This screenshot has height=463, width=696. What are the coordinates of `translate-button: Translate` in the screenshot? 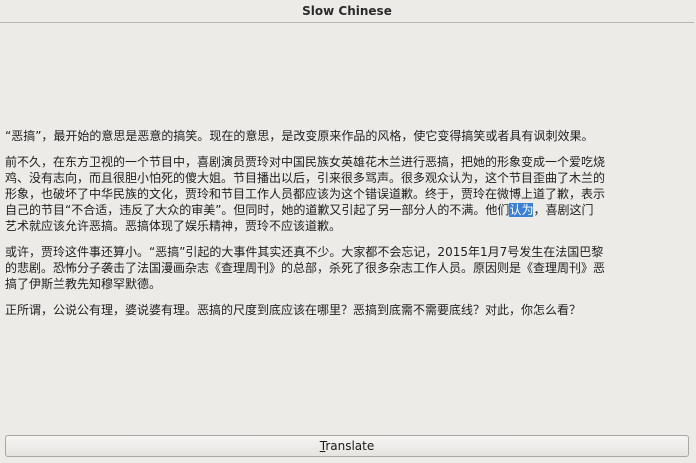 It's located at (347, 446).